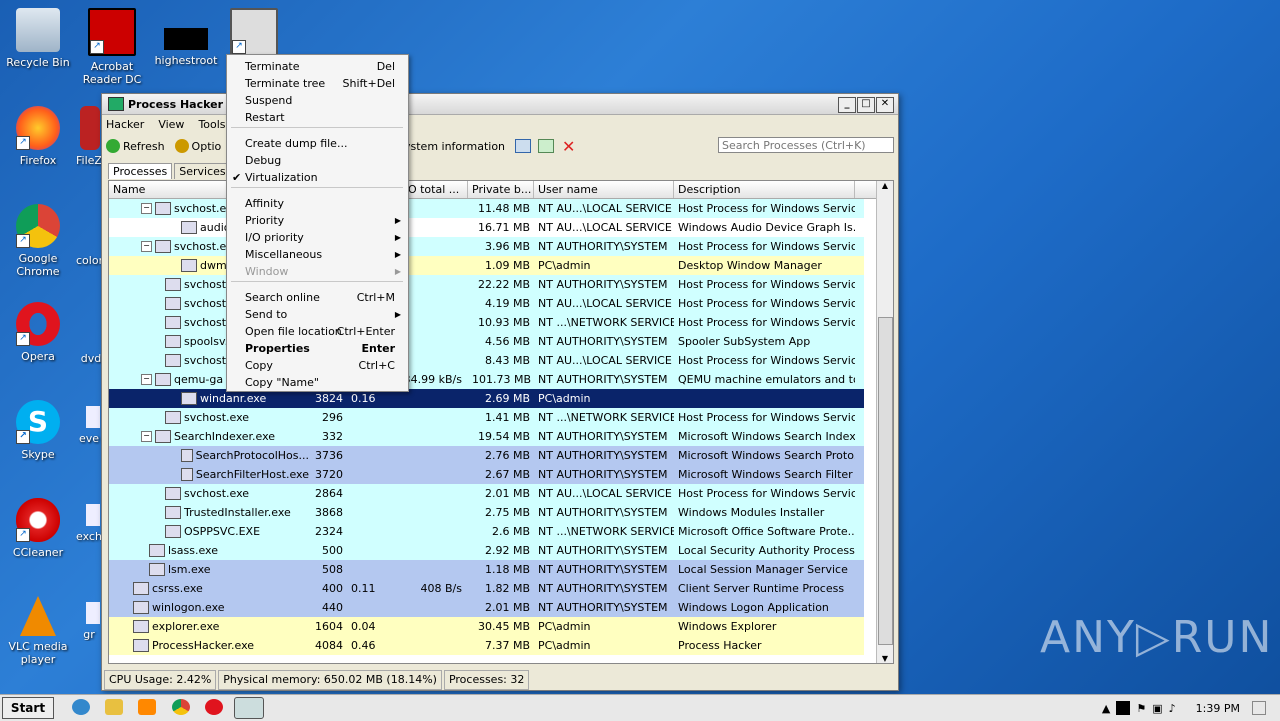  What do you see at coordinates (140, 171) in the screenshot?
I see `tab-processes: Processes` at bounding box center [140, 171].